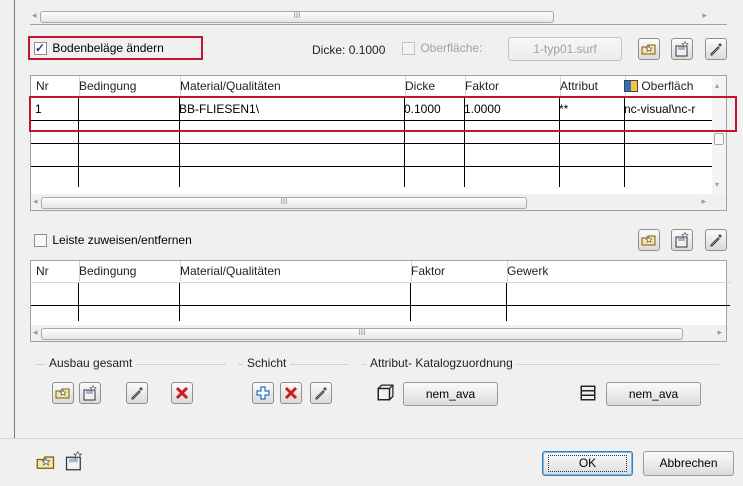 The image size is (743, 486). Describe the element at coordinates (588, 393) in the screenshot. I see `floor-layers-icon` at that location.